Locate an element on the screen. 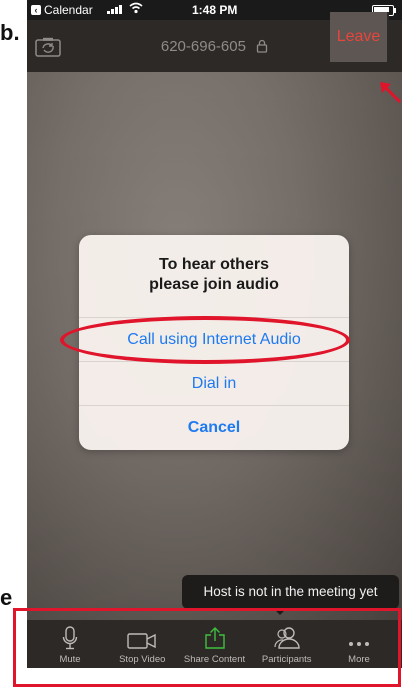  annotation-ellipse is located at coordinates (205, 340).